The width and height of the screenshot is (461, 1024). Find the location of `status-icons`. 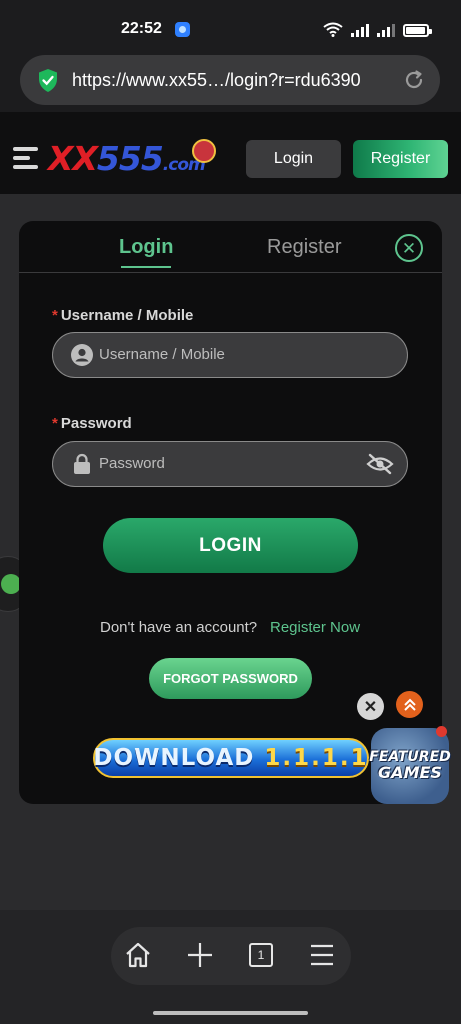

status-icons is located at coordinates (377, 29).